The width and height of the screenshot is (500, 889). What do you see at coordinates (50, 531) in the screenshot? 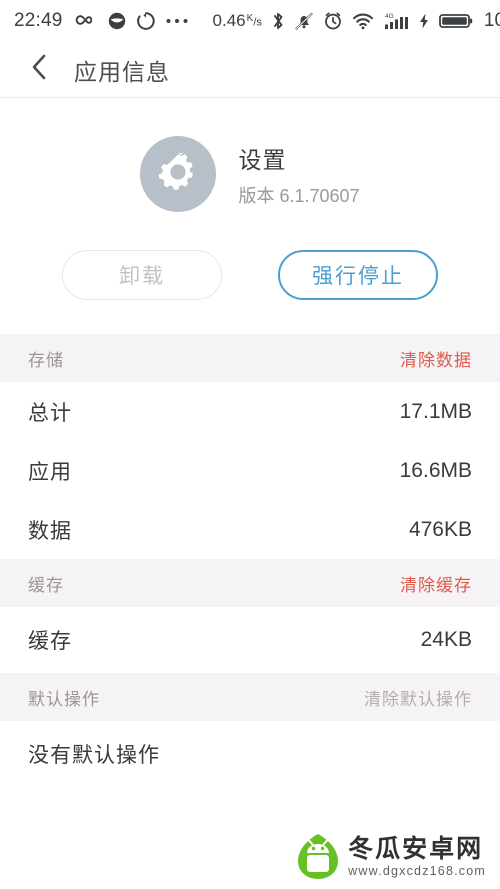
I see `row-label-data: 数据` at bounding box center [50, 531].